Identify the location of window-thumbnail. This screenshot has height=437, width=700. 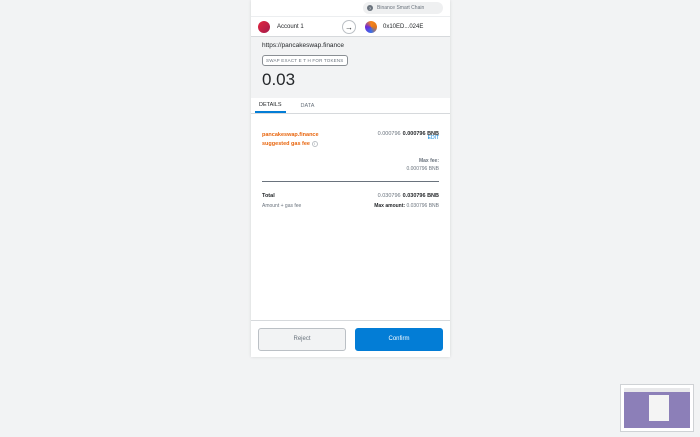
(657, 408).